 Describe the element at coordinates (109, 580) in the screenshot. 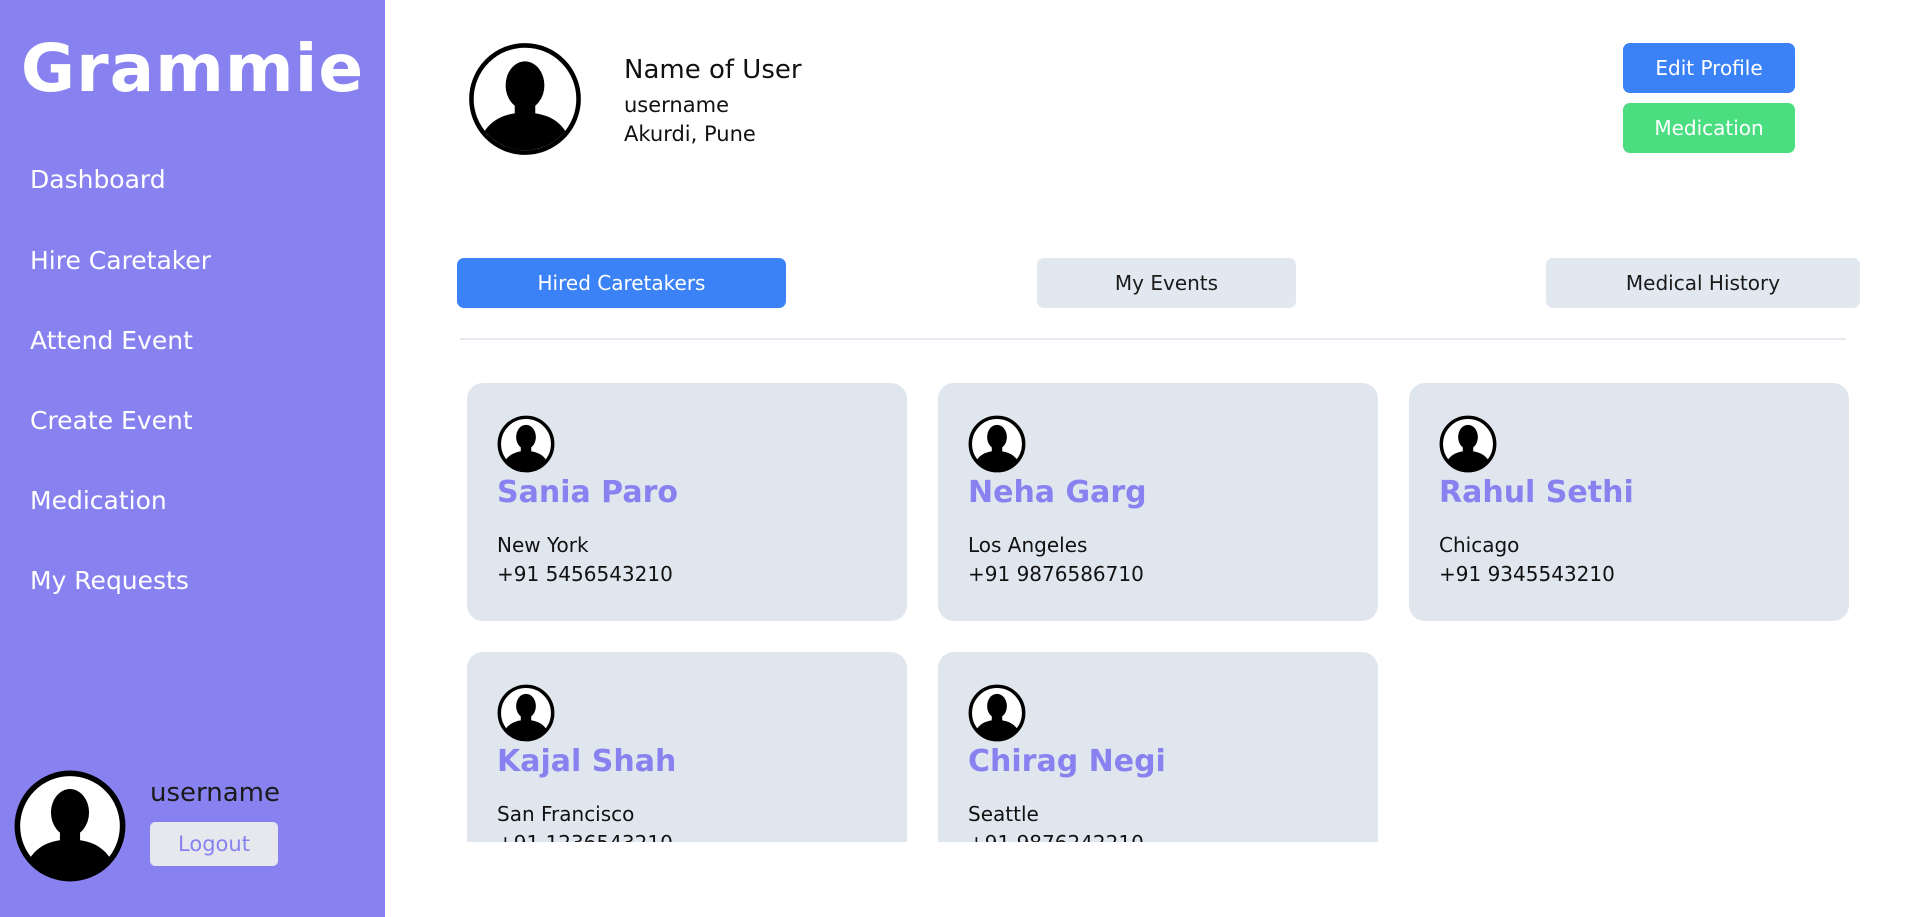

I see `sidebar-item-my-requests: My Requests` at that location.